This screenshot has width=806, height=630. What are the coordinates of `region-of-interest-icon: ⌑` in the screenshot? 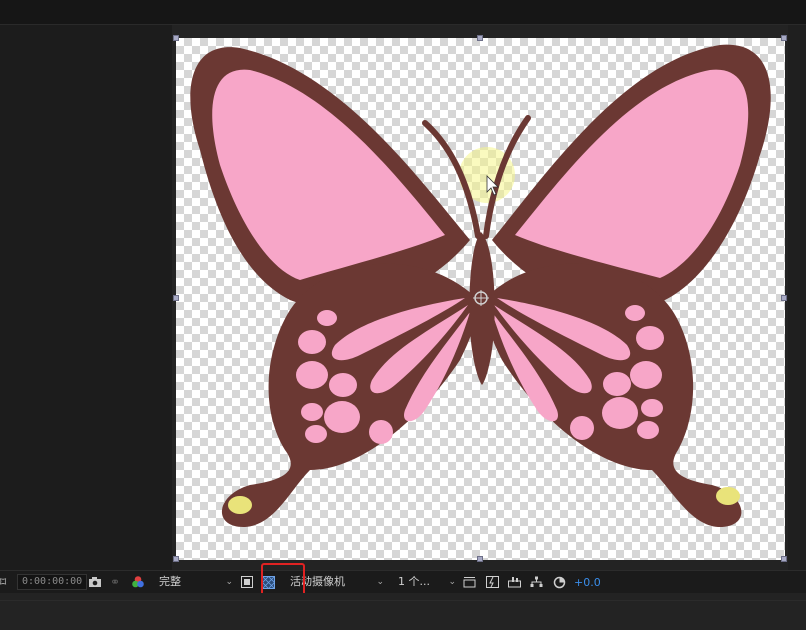 It's located at (8, 582).